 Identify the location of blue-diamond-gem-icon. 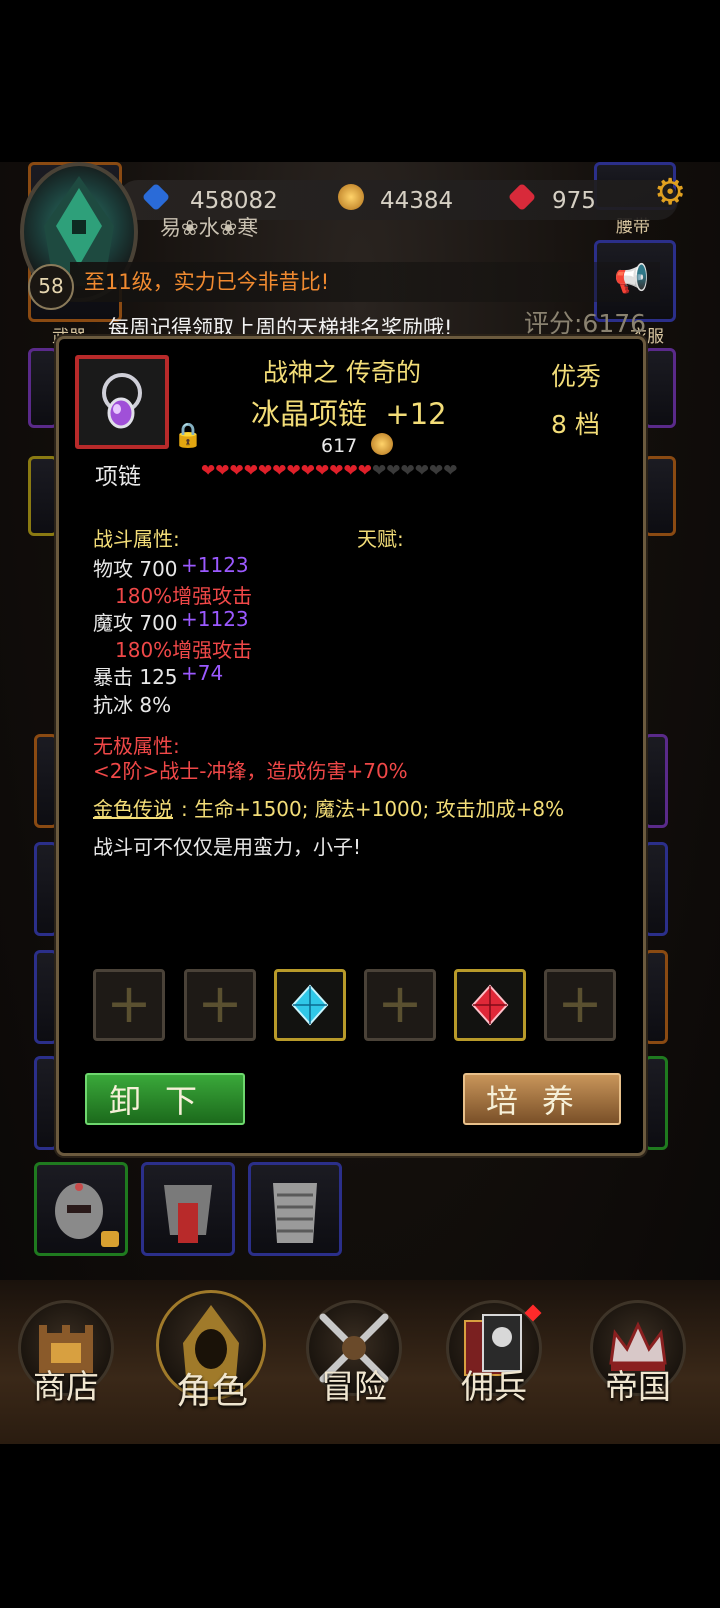
(310, 1005).